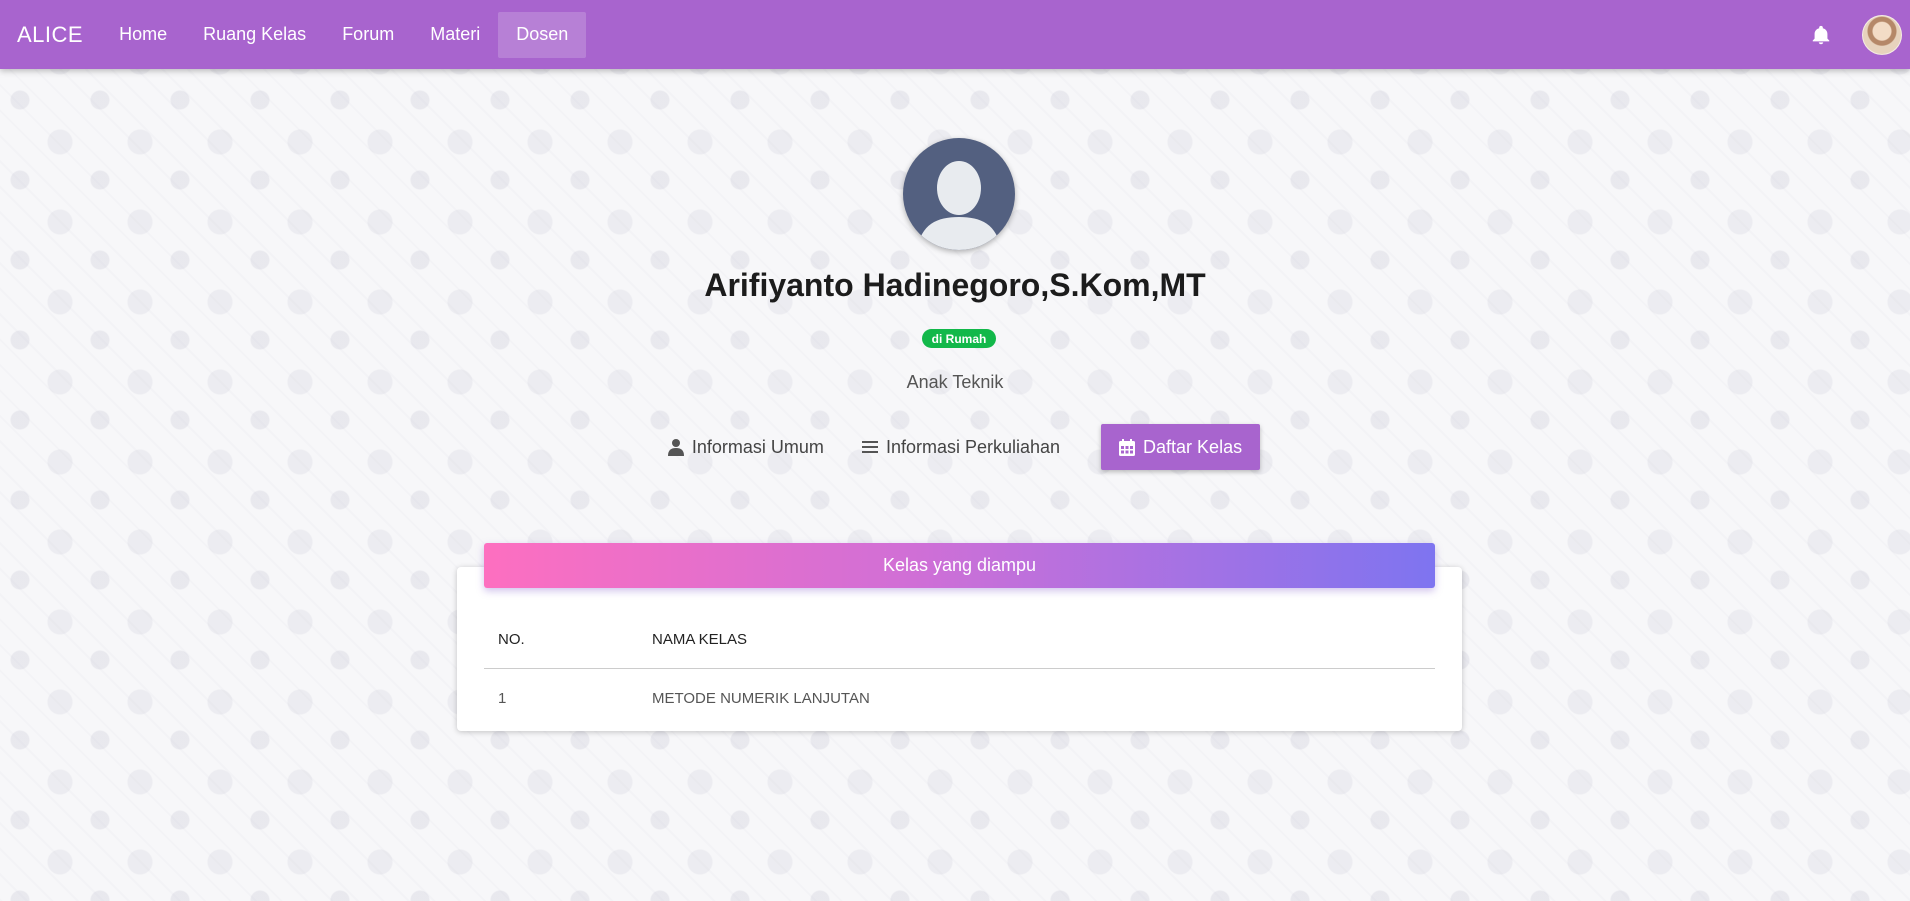  What do you see at coordinates (675, 447) in the screenshot?
I see `user-icon` at bounding box center [675, 447].